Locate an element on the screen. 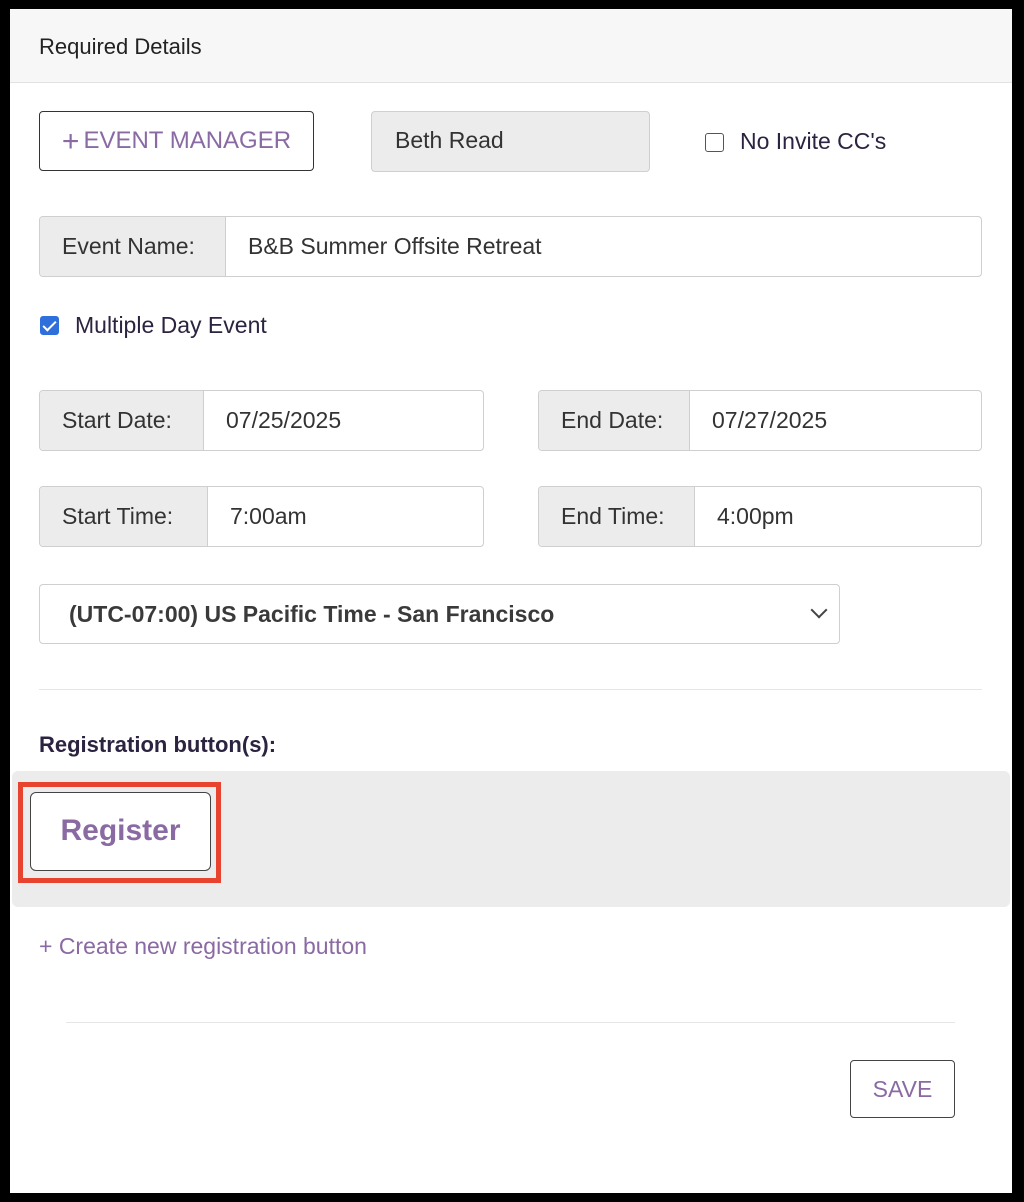  start-date-field: Start Date: 07/25/2025 is located at coordinates (261, 420).